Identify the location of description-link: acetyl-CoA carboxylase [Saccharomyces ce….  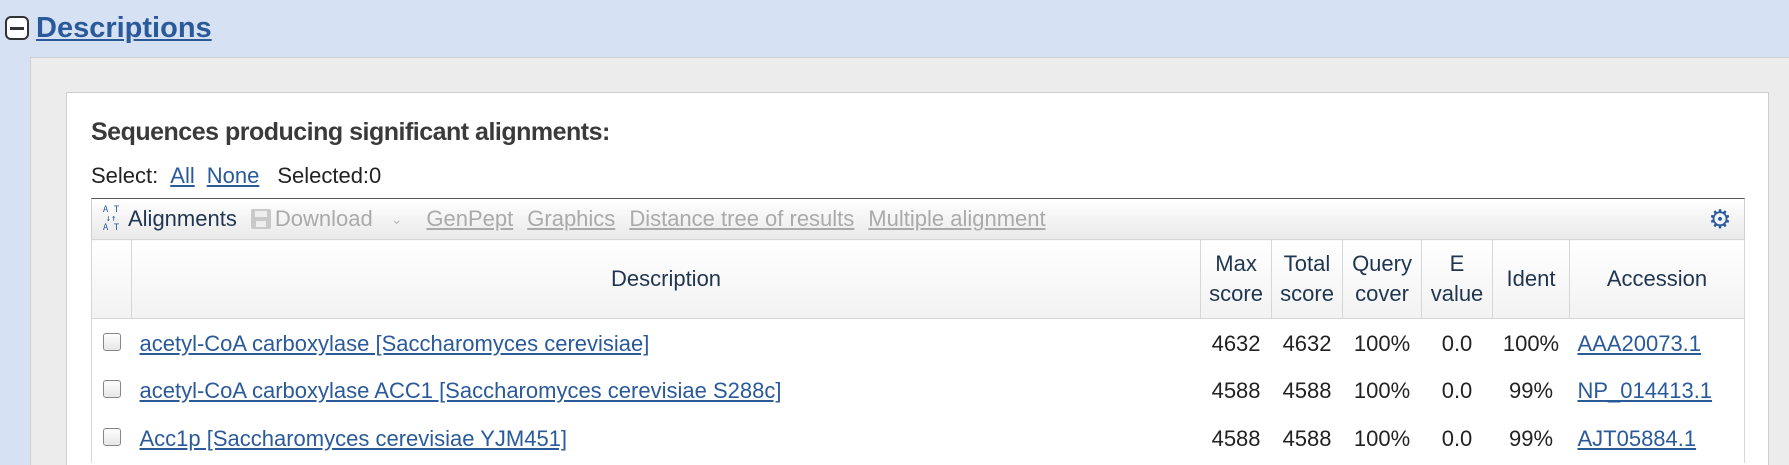
(394, 343).